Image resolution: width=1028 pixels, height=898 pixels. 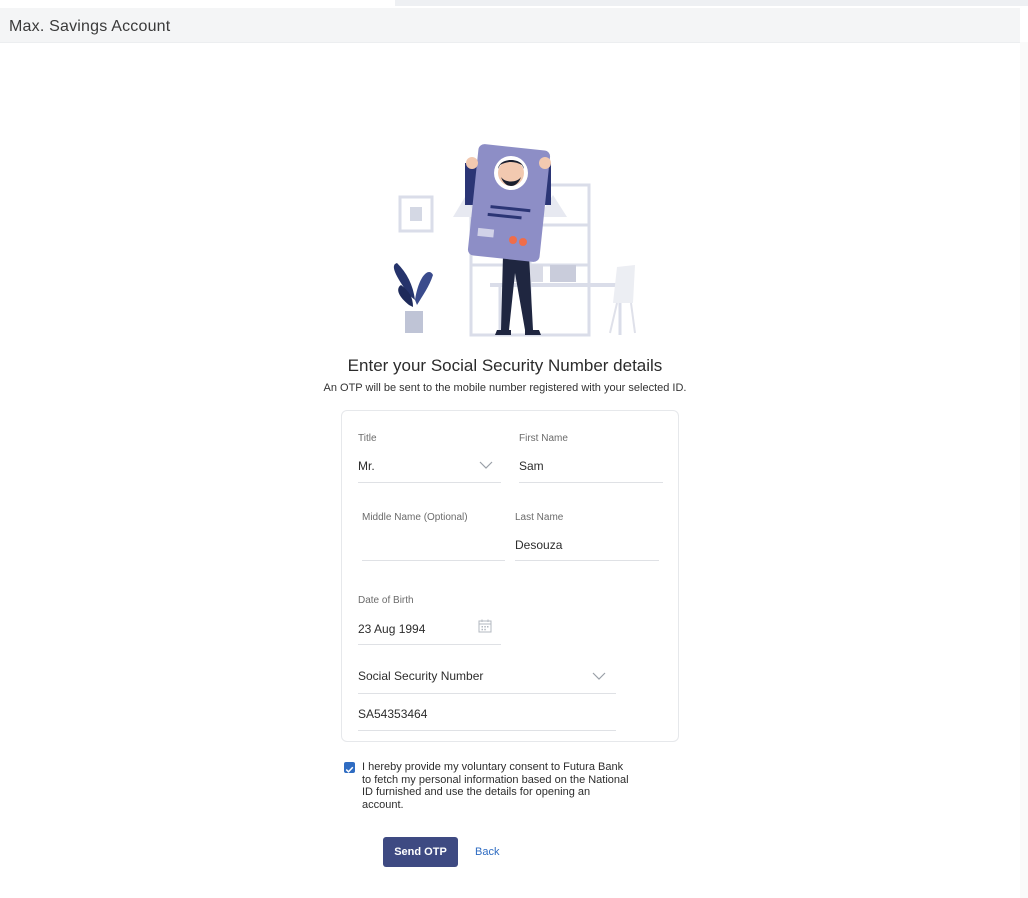 I want to click on first-name-label: First Name, so click(x=543, y=438).